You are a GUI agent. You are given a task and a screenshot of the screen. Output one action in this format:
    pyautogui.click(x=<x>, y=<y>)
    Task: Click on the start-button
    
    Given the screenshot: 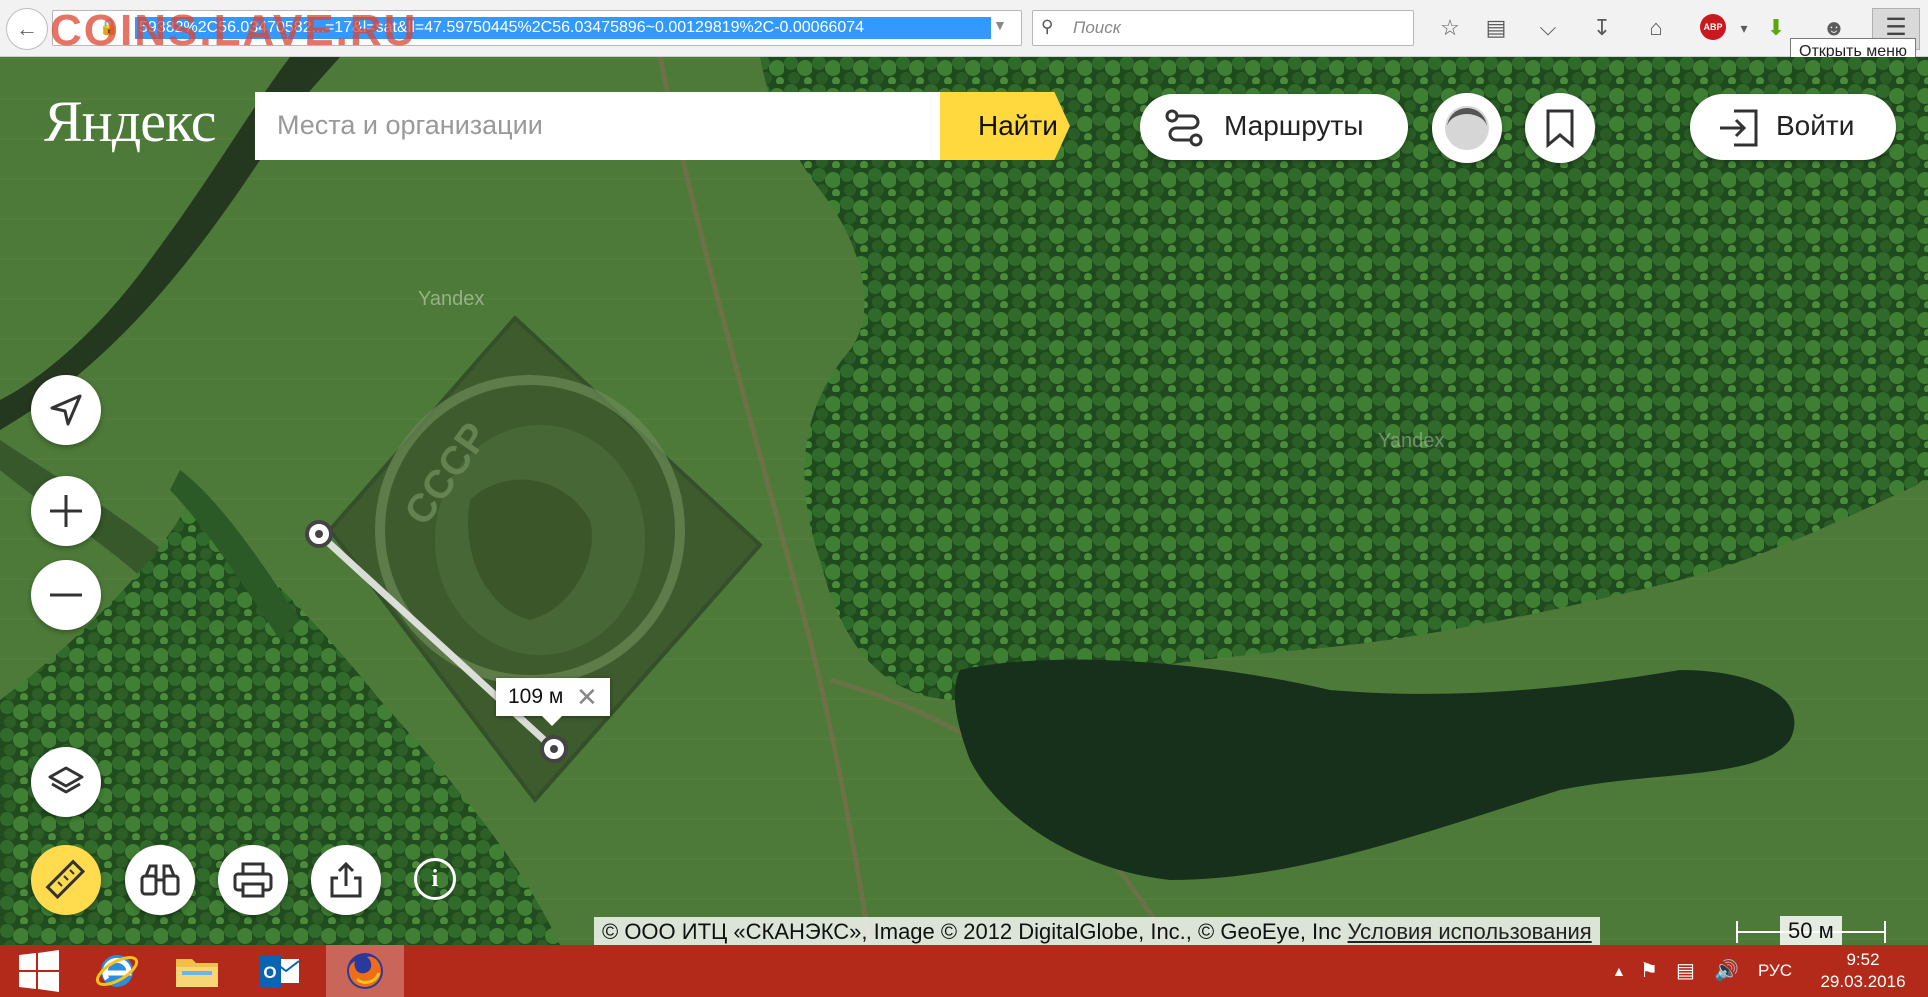 What is the action you would take?
    pyautogui.click(x=39, y=971)
    